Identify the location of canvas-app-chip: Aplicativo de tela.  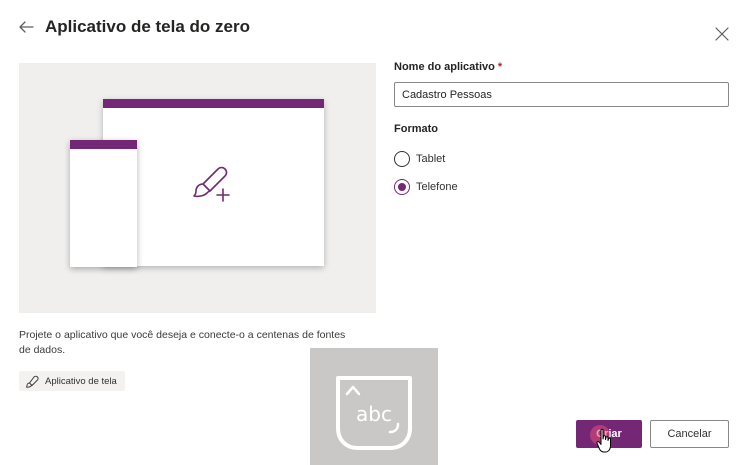
(72, 381).